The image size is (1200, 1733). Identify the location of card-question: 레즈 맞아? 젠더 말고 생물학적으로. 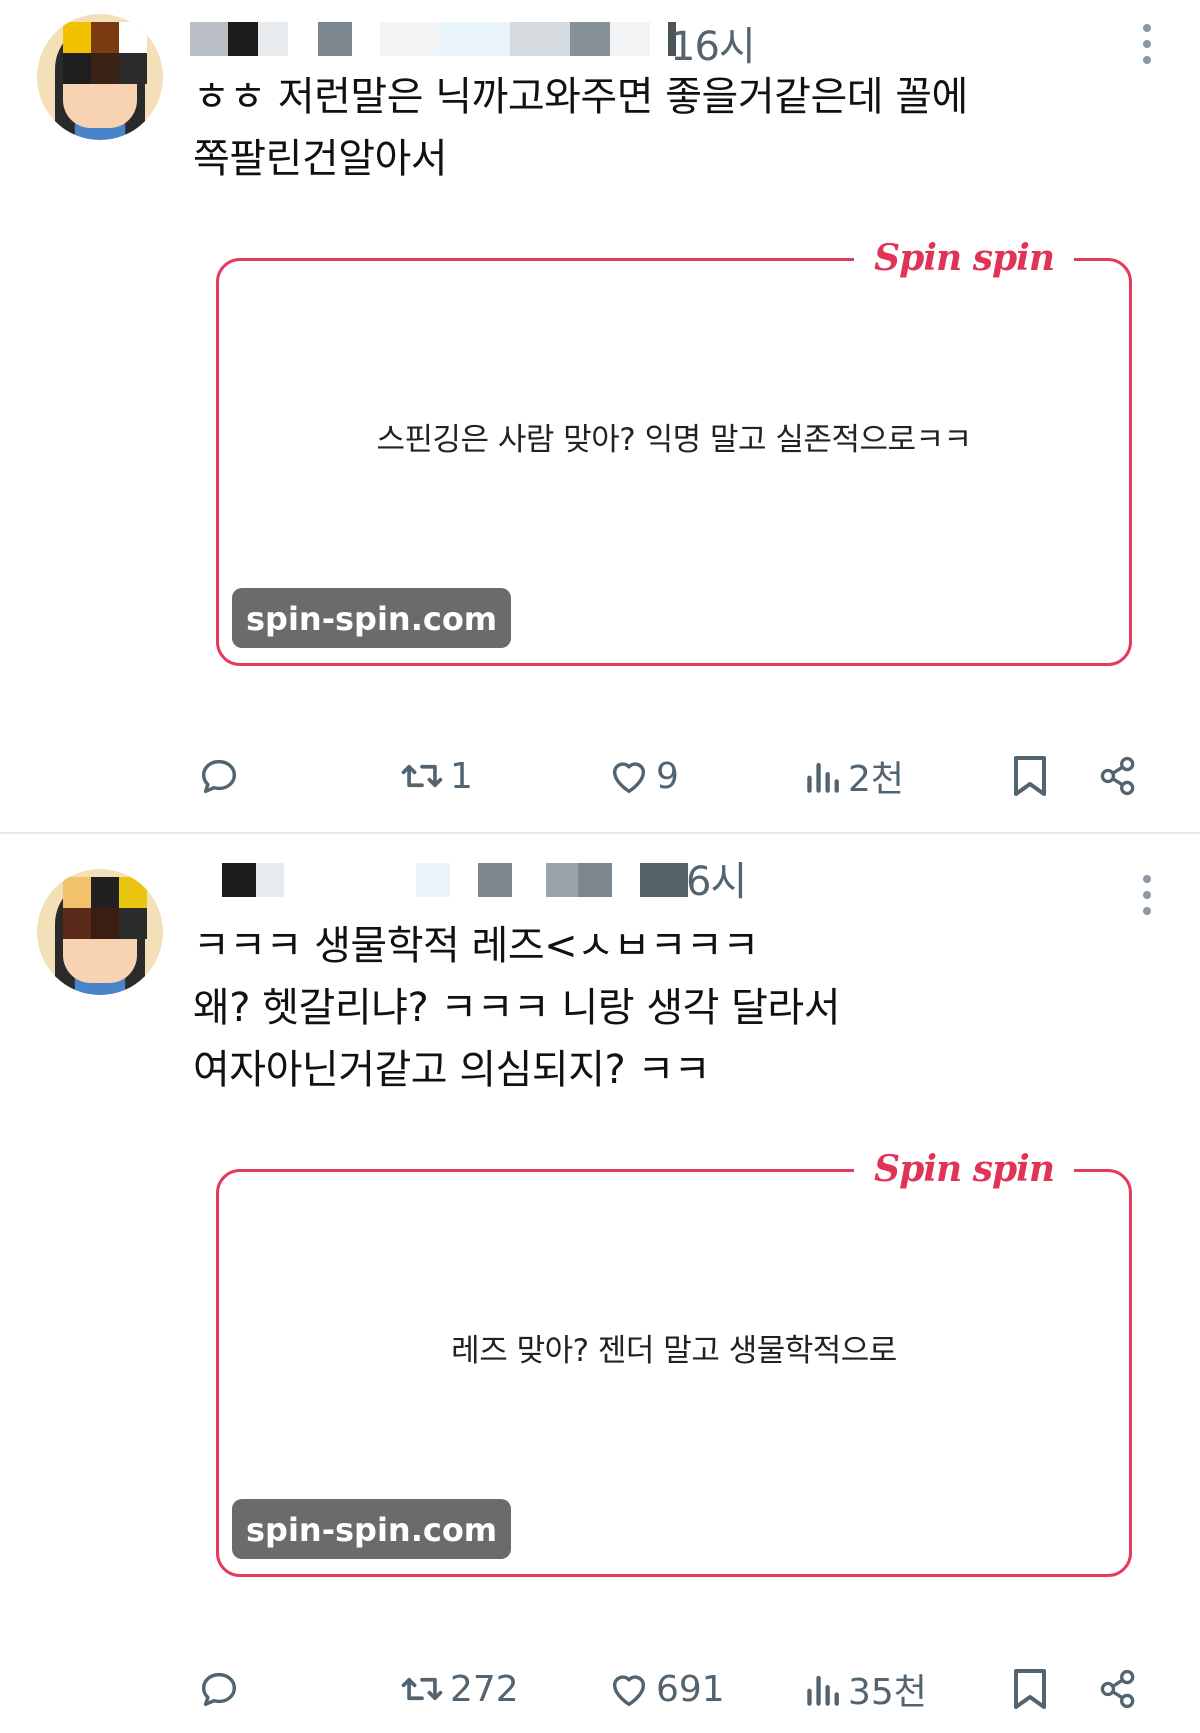
(674, 1351).